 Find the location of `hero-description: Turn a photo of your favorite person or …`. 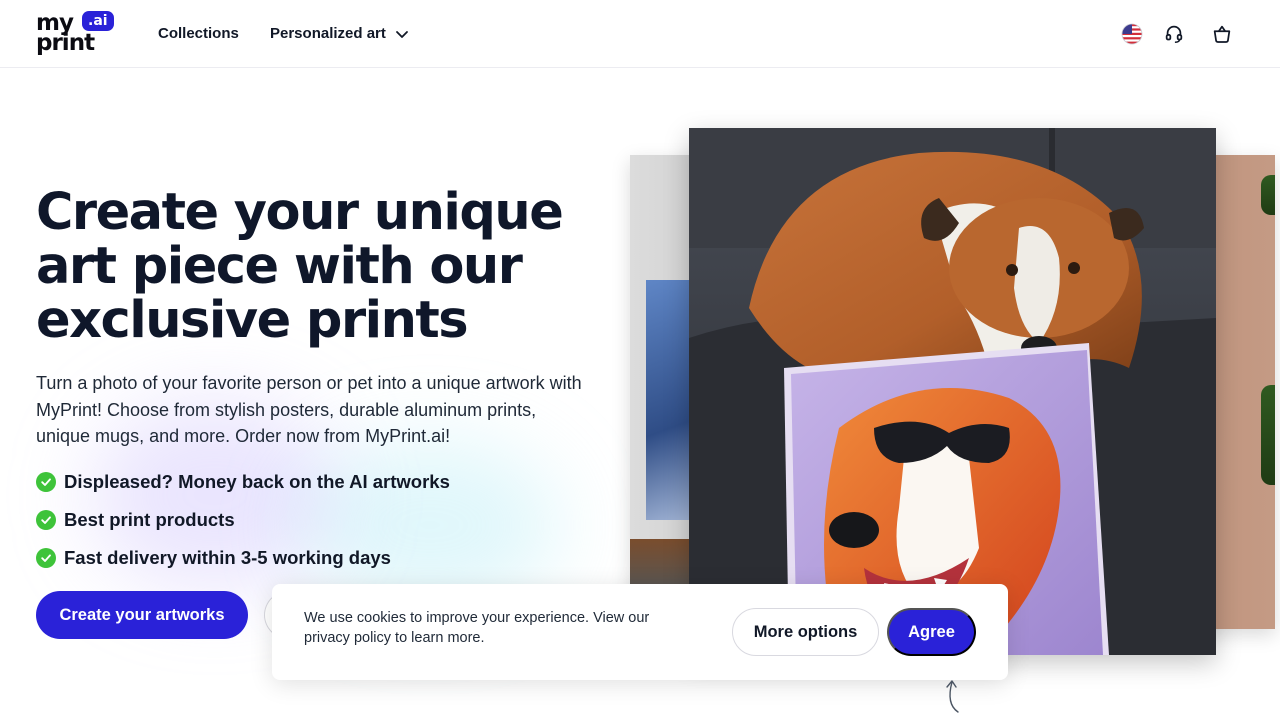

hero-description: Turn a photo of your favorite person or … is located at coordinates (309, 409).